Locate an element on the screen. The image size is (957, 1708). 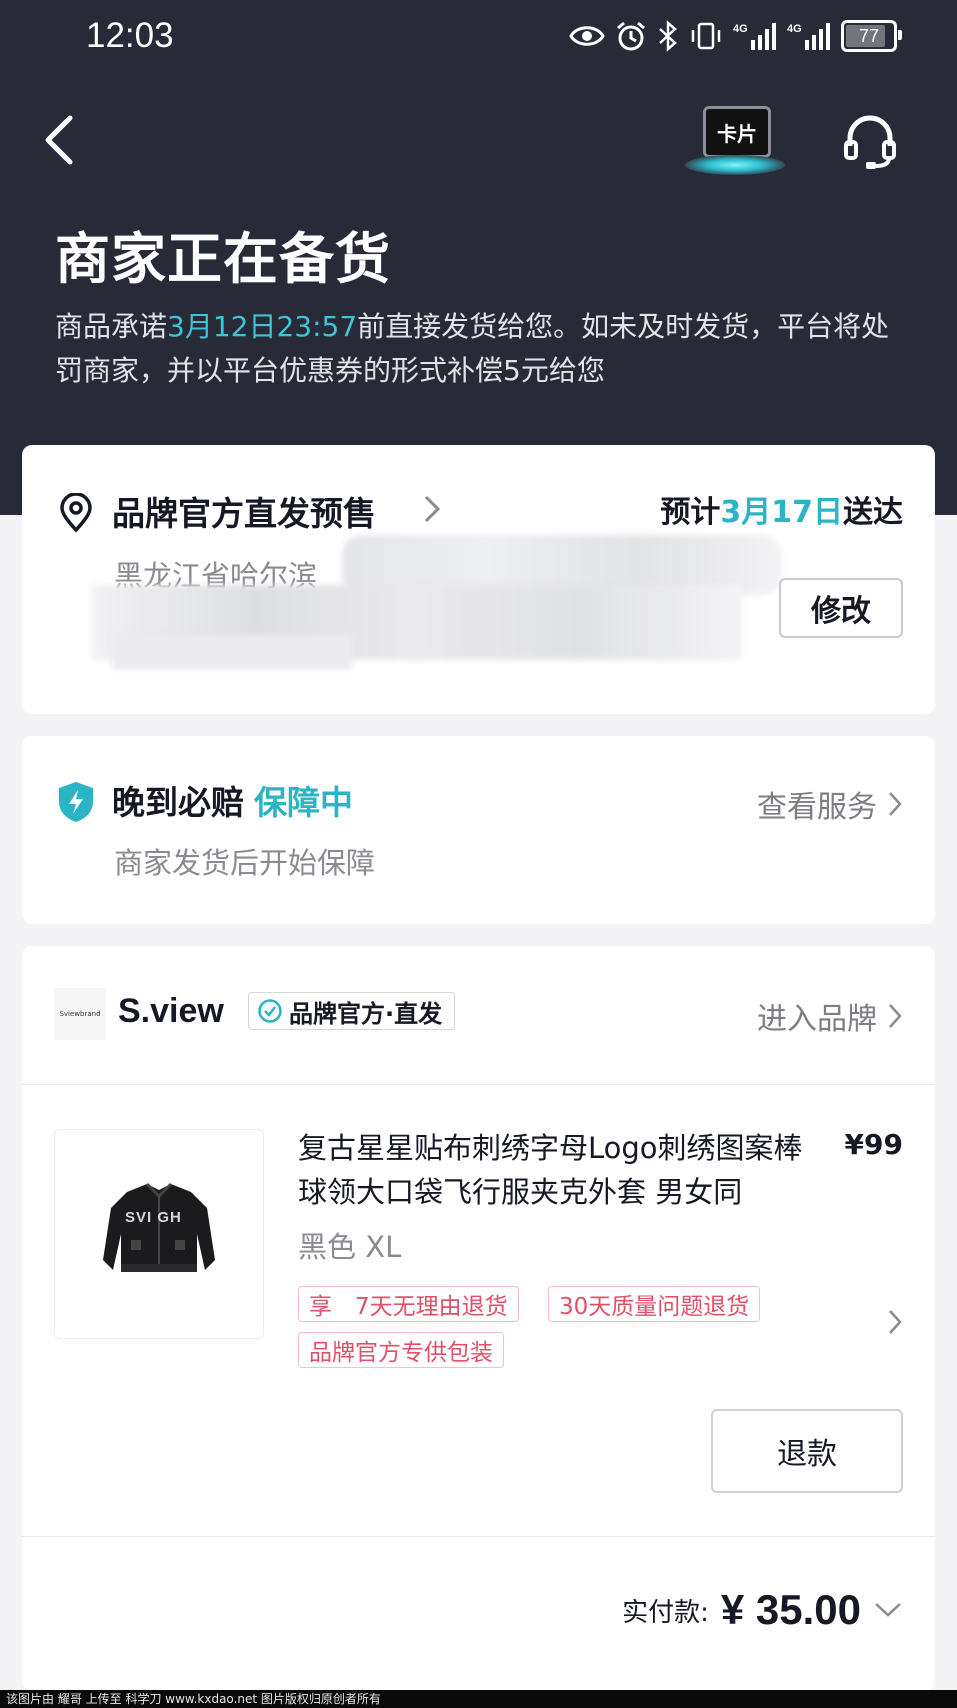
promise-text-before: 商品承诺 is located at coordinates (111, 326).